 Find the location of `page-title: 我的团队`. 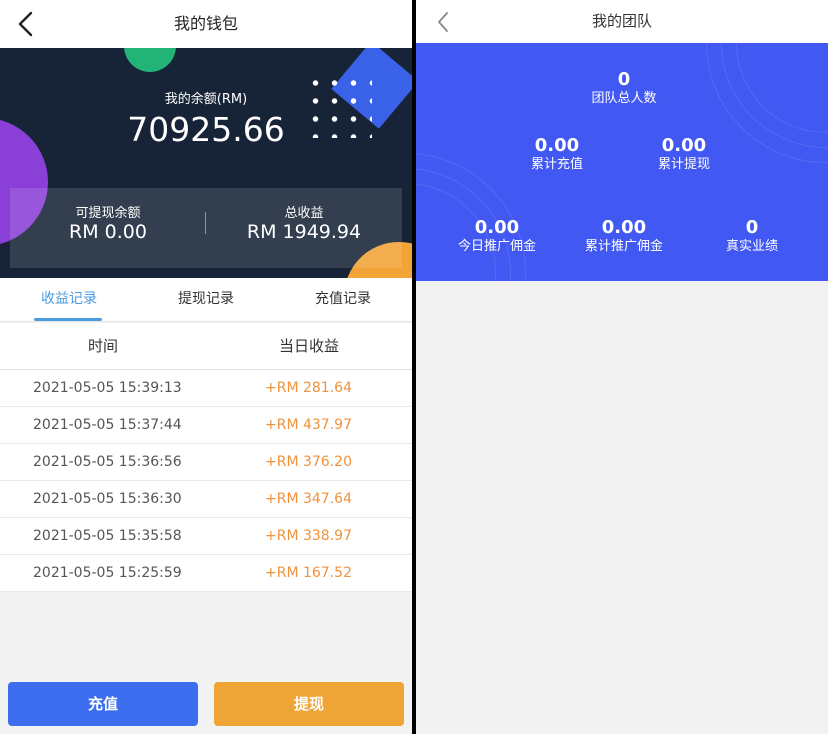

page-title: 我的团队 is located at coordinates (621, 21).